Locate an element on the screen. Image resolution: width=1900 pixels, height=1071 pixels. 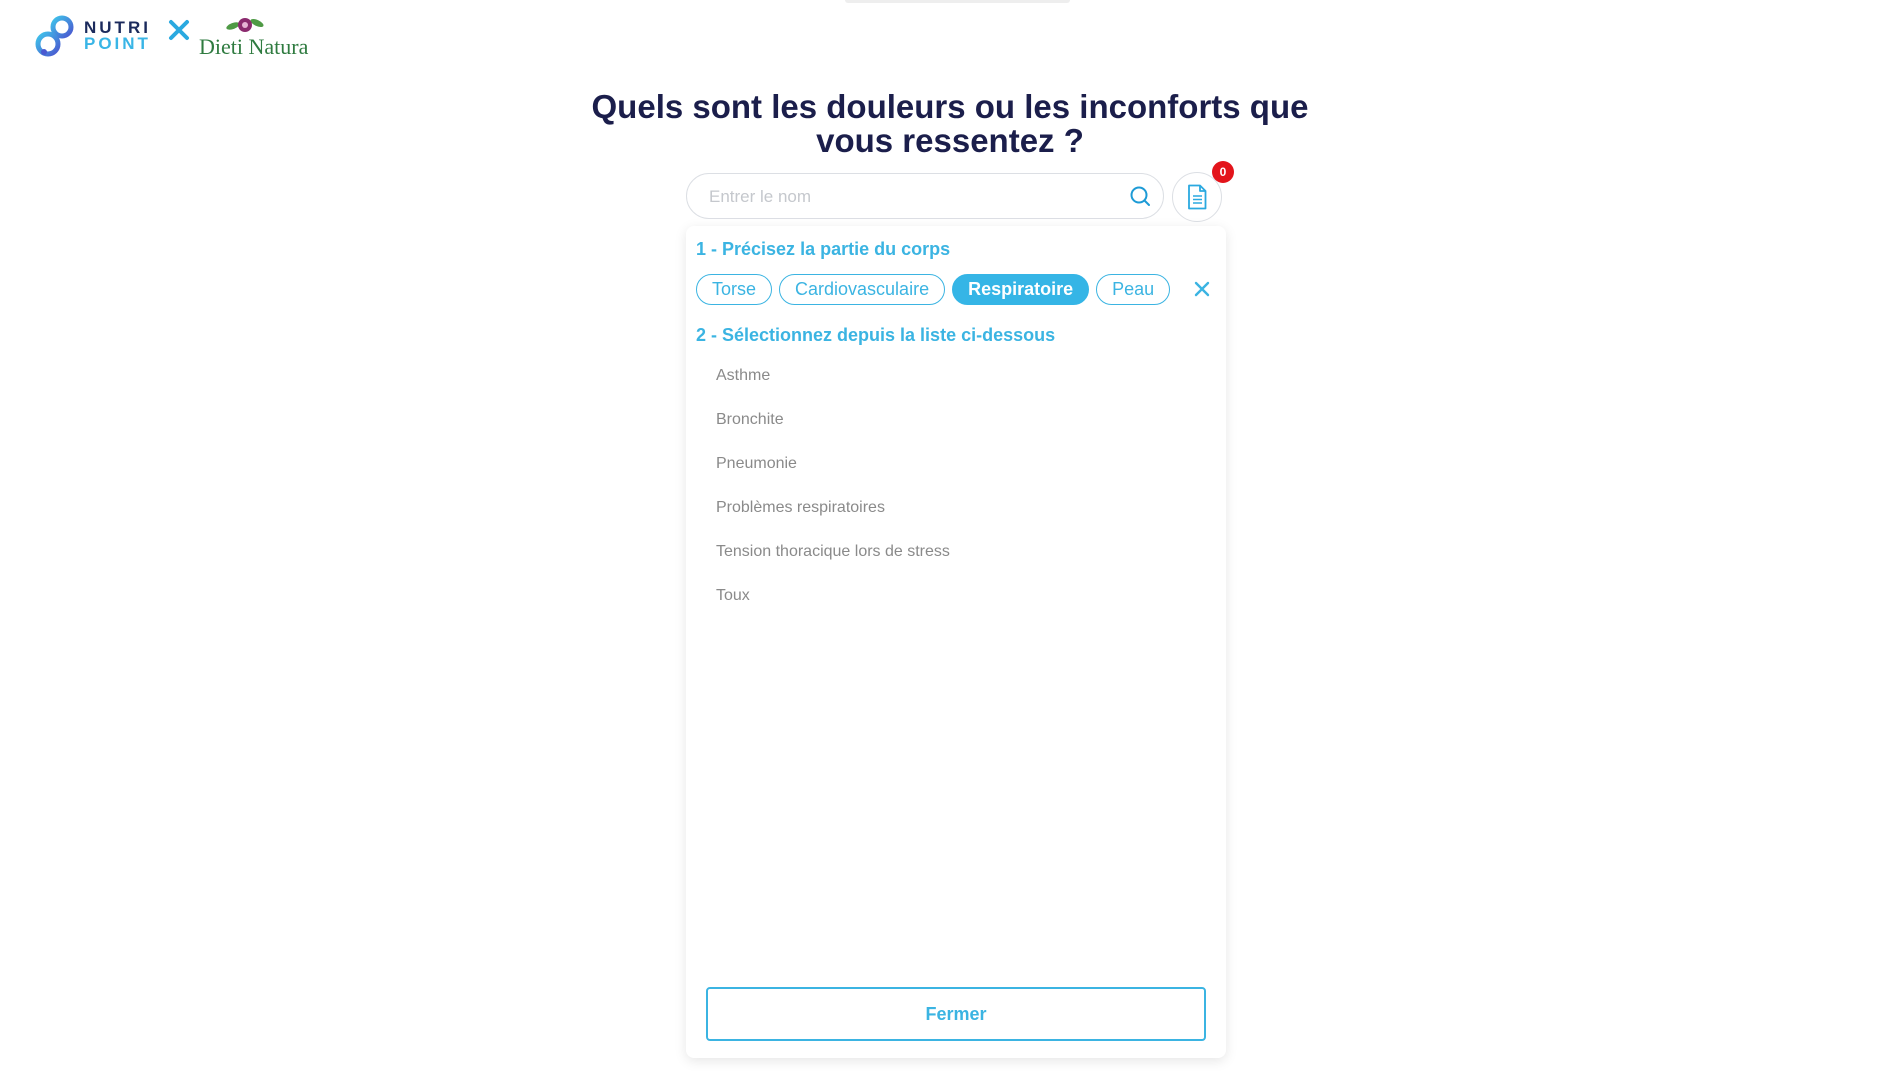
document-icon is located at coordinates (1197, 197).